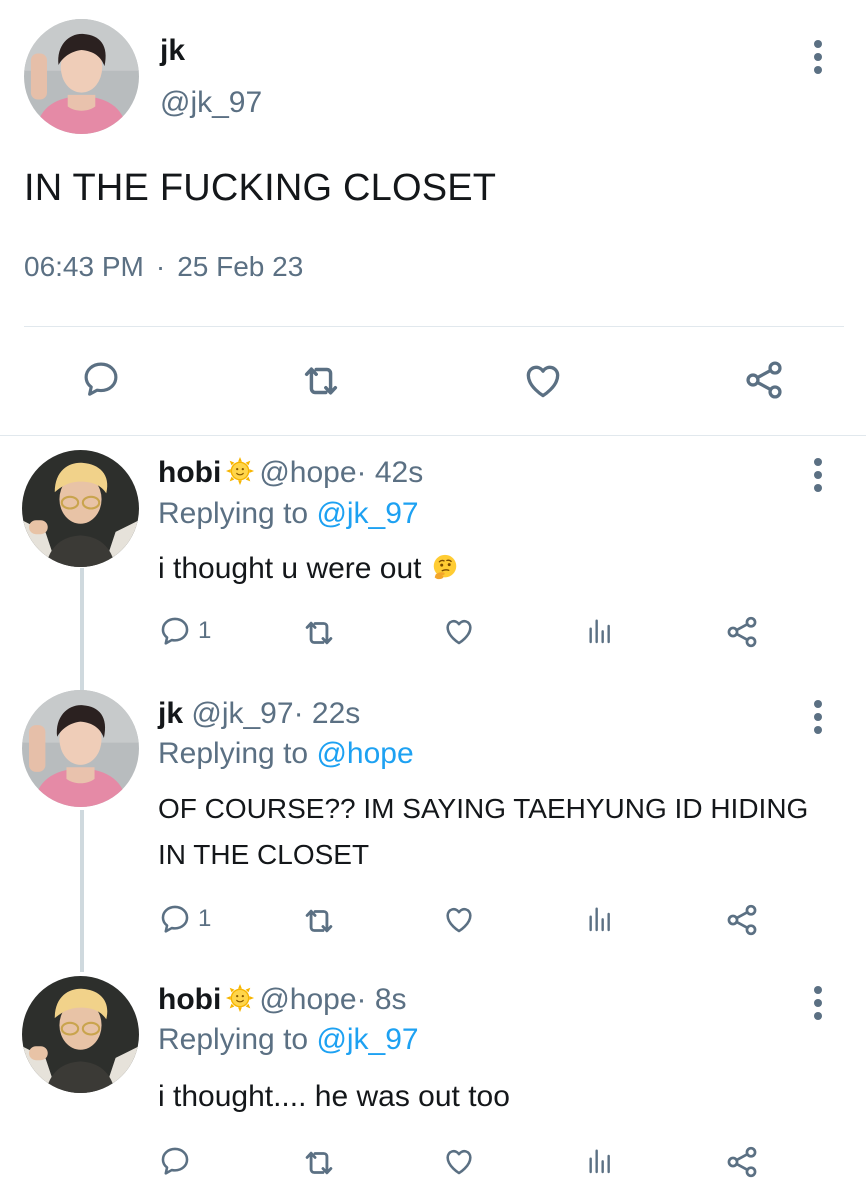 The width and height of the screenshot is (866, 1200). I want to click on tweet-timestamp: 06:43 PM · 25 Feb 23, so click(163, 267).